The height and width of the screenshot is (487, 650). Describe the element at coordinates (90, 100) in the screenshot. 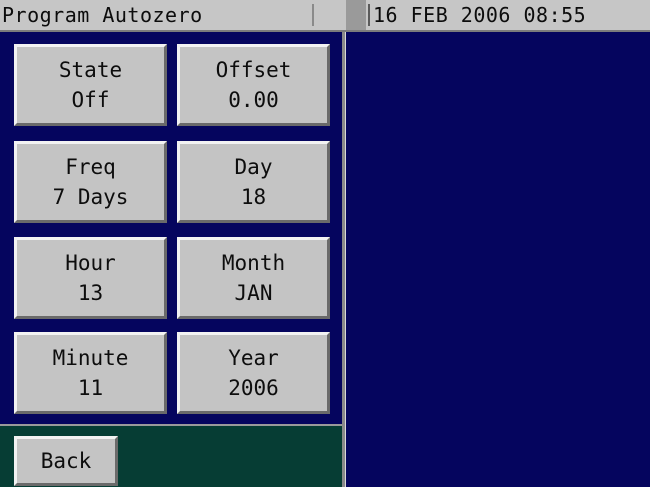

I see `button-value: Off` at that location.